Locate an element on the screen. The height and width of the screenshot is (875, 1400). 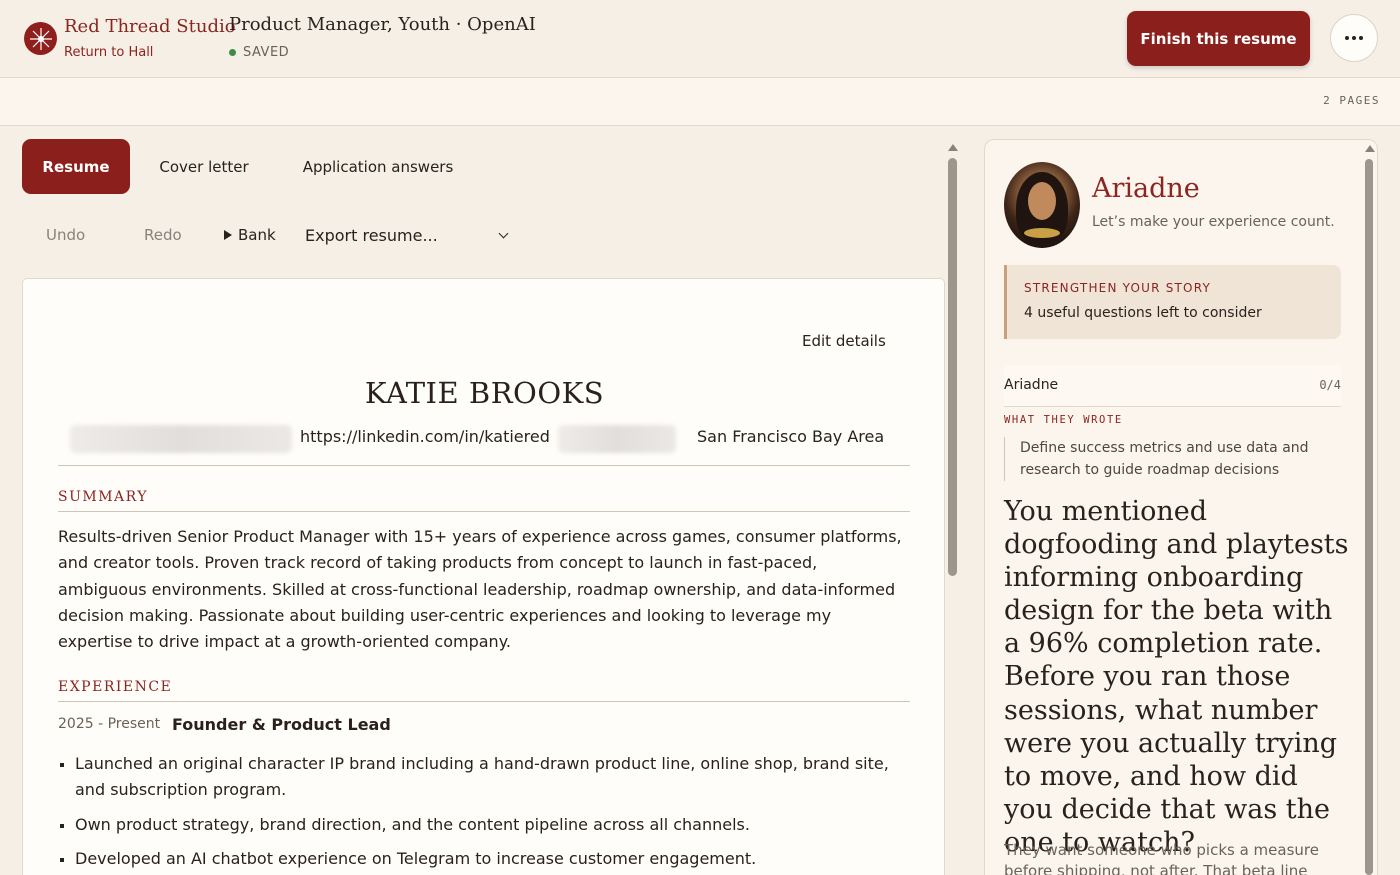
callout-heading: STRENGTHEN YOUR STORY is located at coordinates (1117, 288).